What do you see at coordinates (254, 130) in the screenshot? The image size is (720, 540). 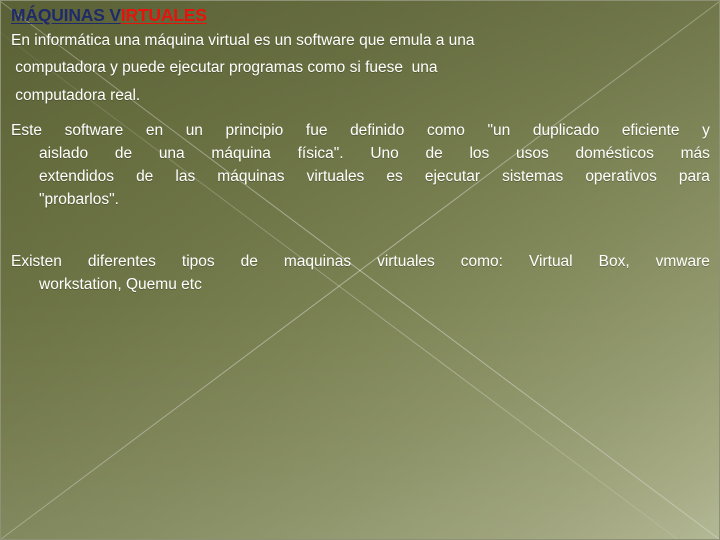 I see `word: principio` at bounding box center [254, 130].